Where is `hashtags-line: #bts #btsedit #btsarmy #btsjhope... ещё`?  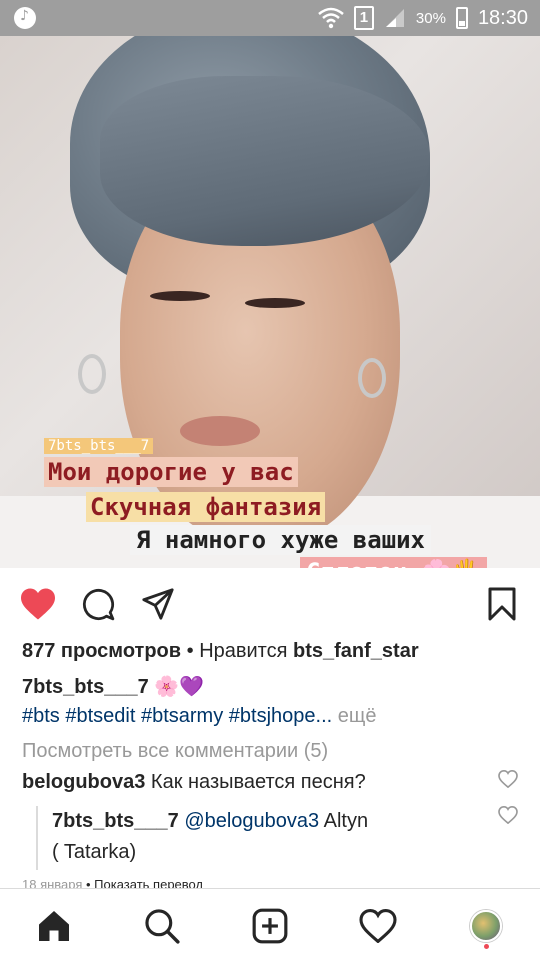 hashtags-line: #bts #btsedit #btsarmy #btsjhope... ещё is located at coordinates (199, 716).